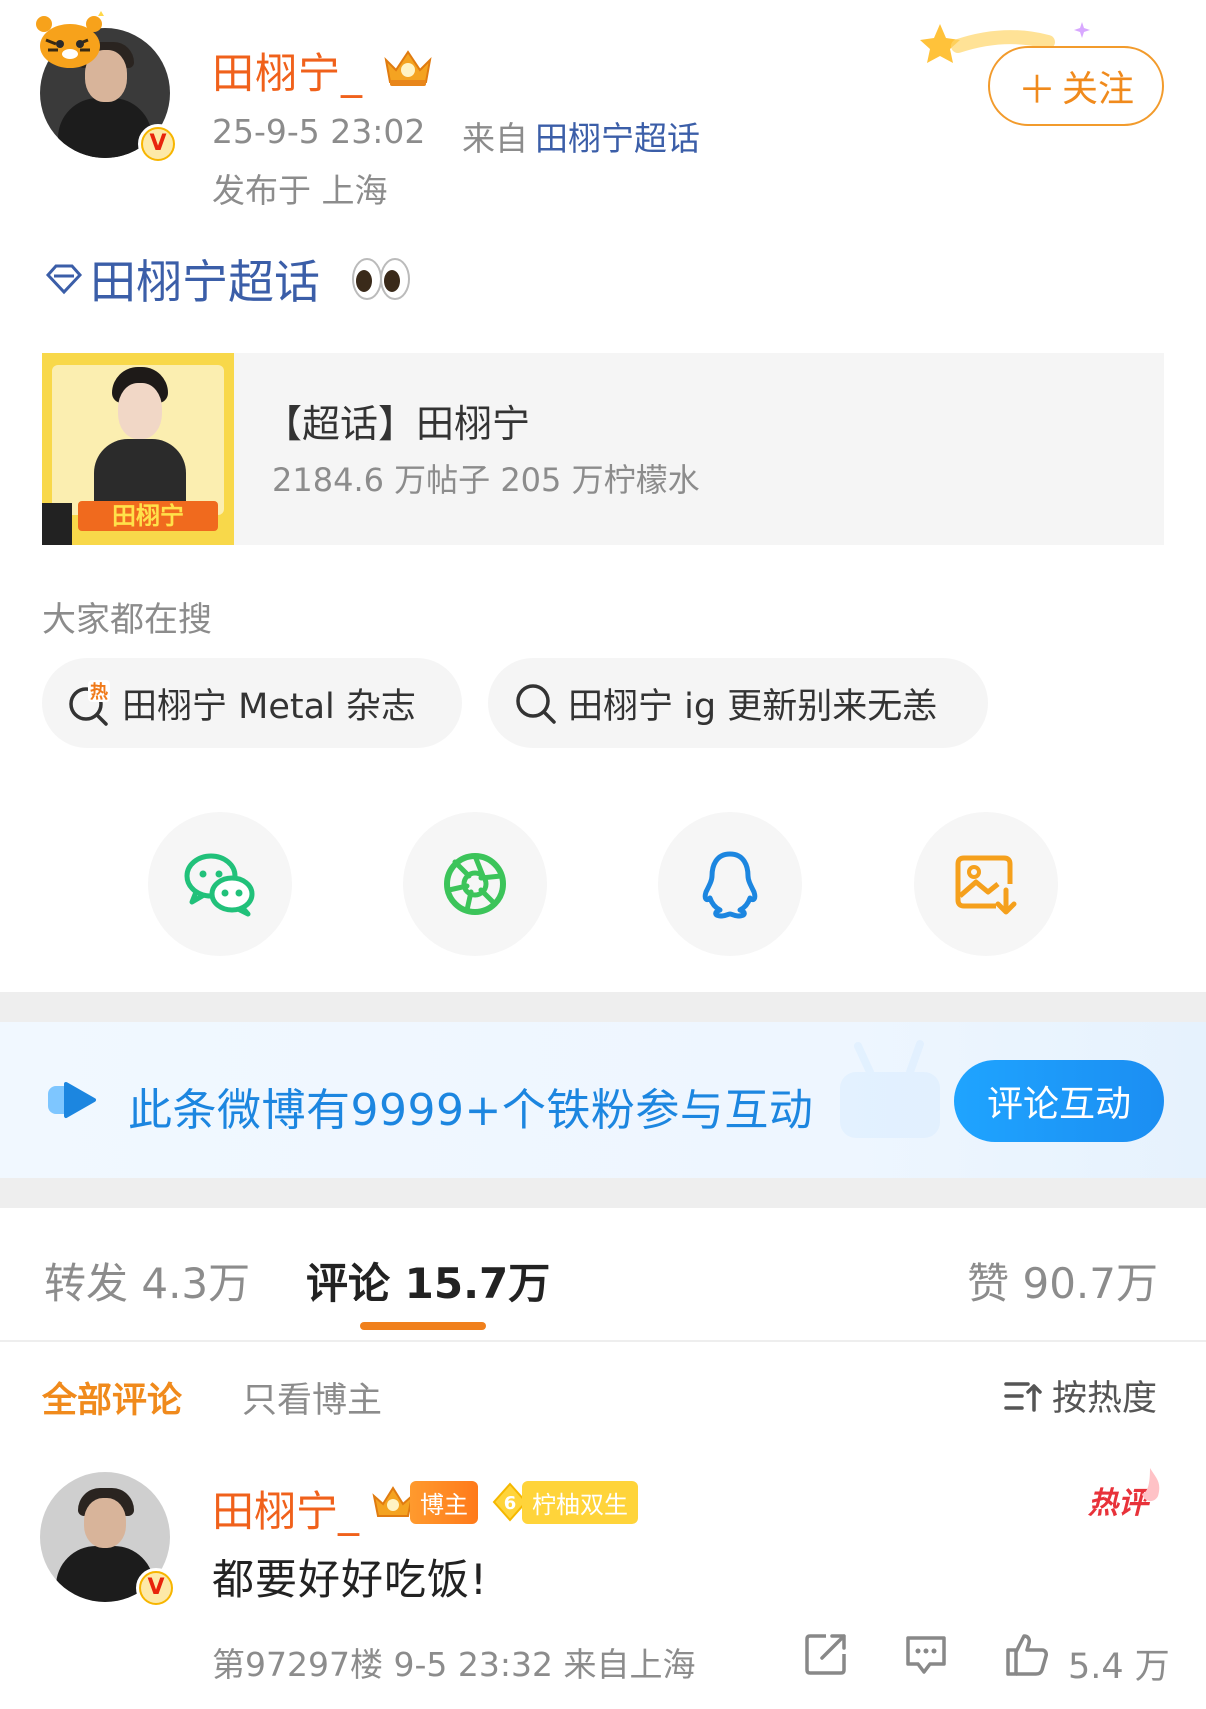 This screenshot has height=1709, width=1206. I want to click on tab-comment: 评论 15.7万, so click(428, 1280).